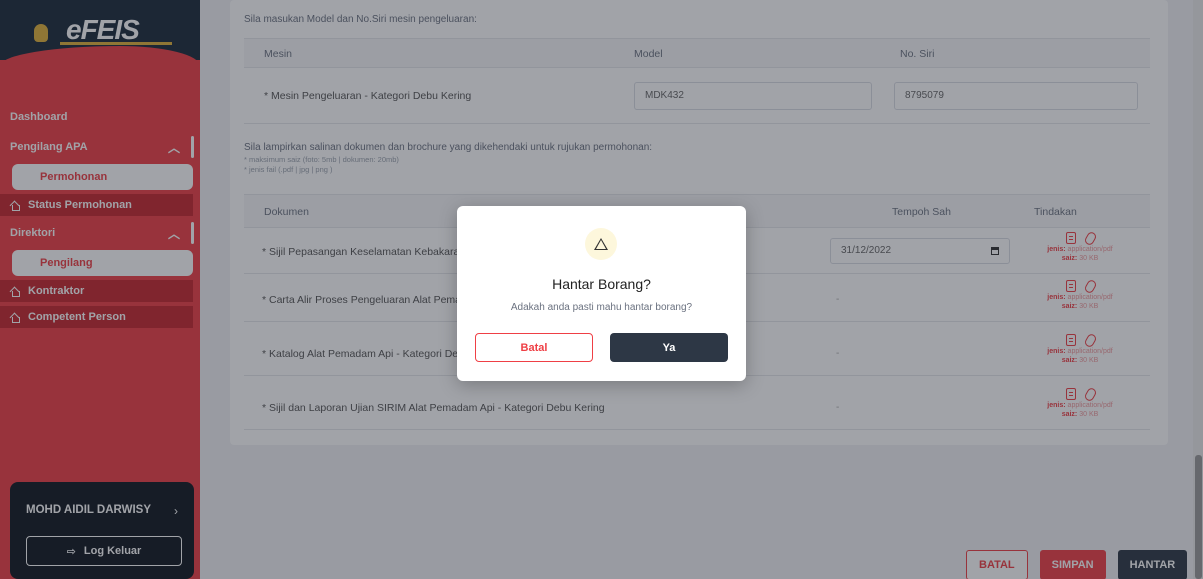 The height and width of the screenshot is (579, 1203). I want to click on dialog-cancel-button: Batal, so click(534, 347).